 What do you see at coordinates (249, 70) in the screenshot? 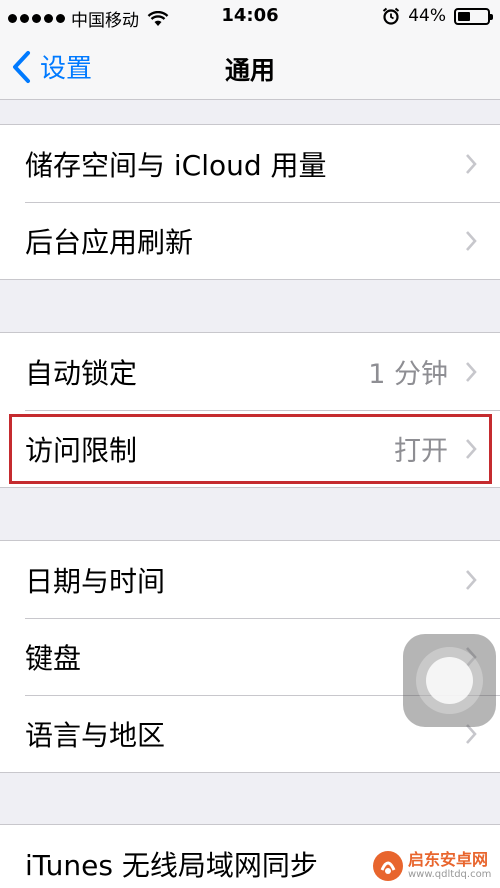
I see `page-title: 通用` at bounding box center [249, 70].